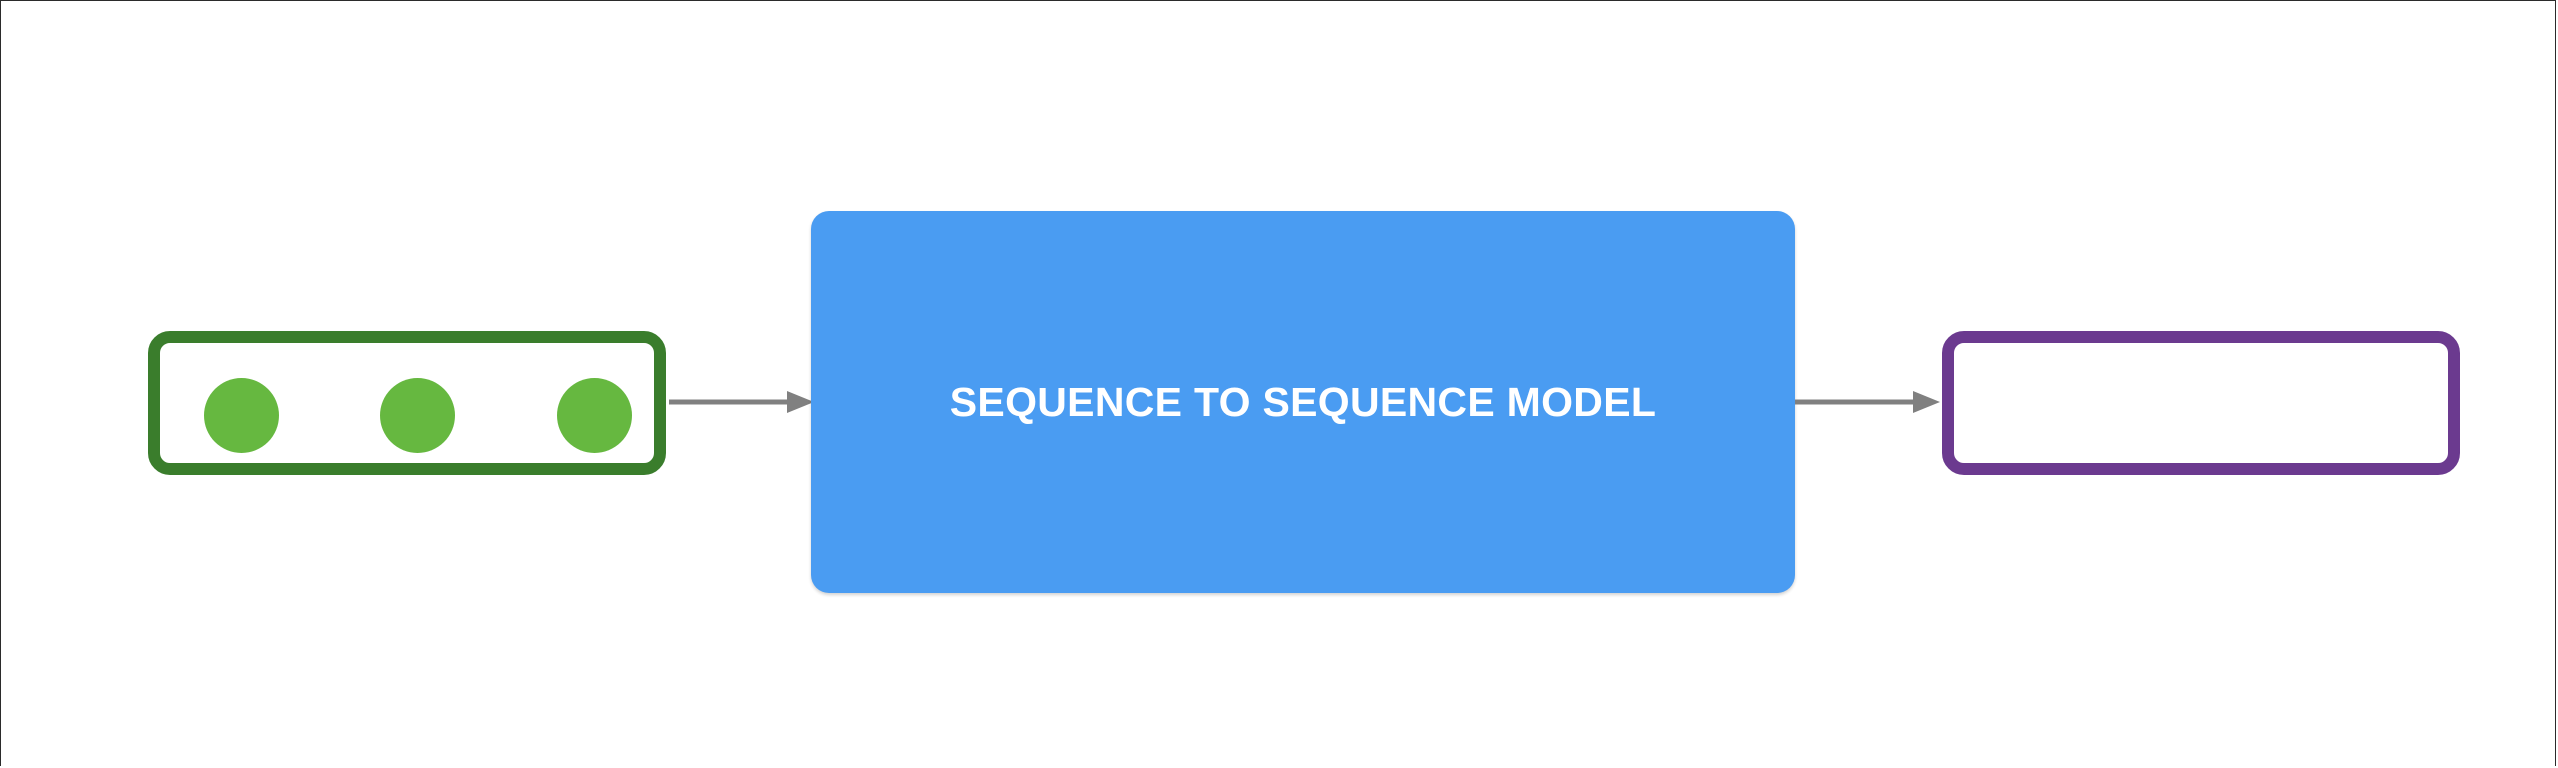  I want to click on model-label: SEQUENCE TO SEQUENCE MODEL, so click(1303, 401).